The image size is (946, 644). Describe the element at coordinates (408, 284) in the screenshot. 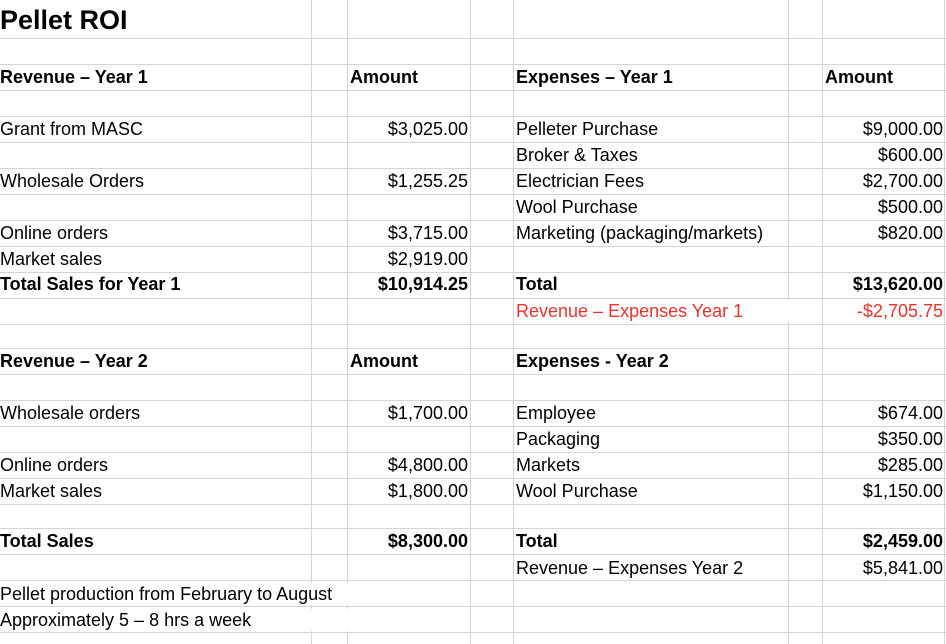

I see `revenue-total-amount: $10,914.25` at that location.